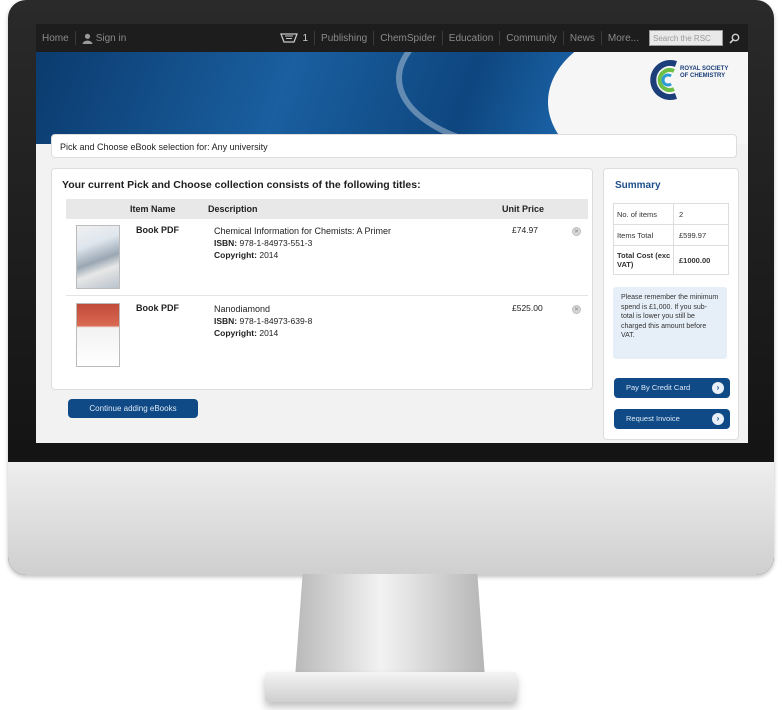  I want to click on invoice-button-label: Request Invoice, so click(653, 418).